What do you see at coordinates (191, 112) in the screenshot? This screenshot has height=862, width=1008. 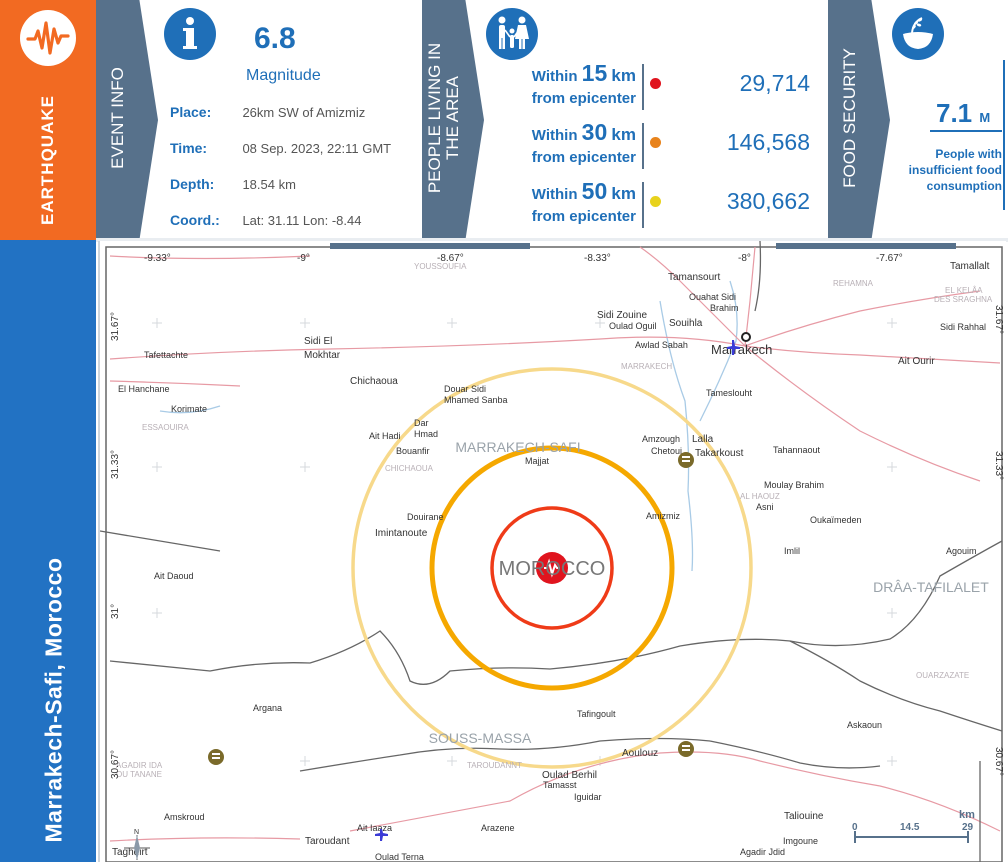 I see `place-key: Place:` at bounding box center [191, 112].